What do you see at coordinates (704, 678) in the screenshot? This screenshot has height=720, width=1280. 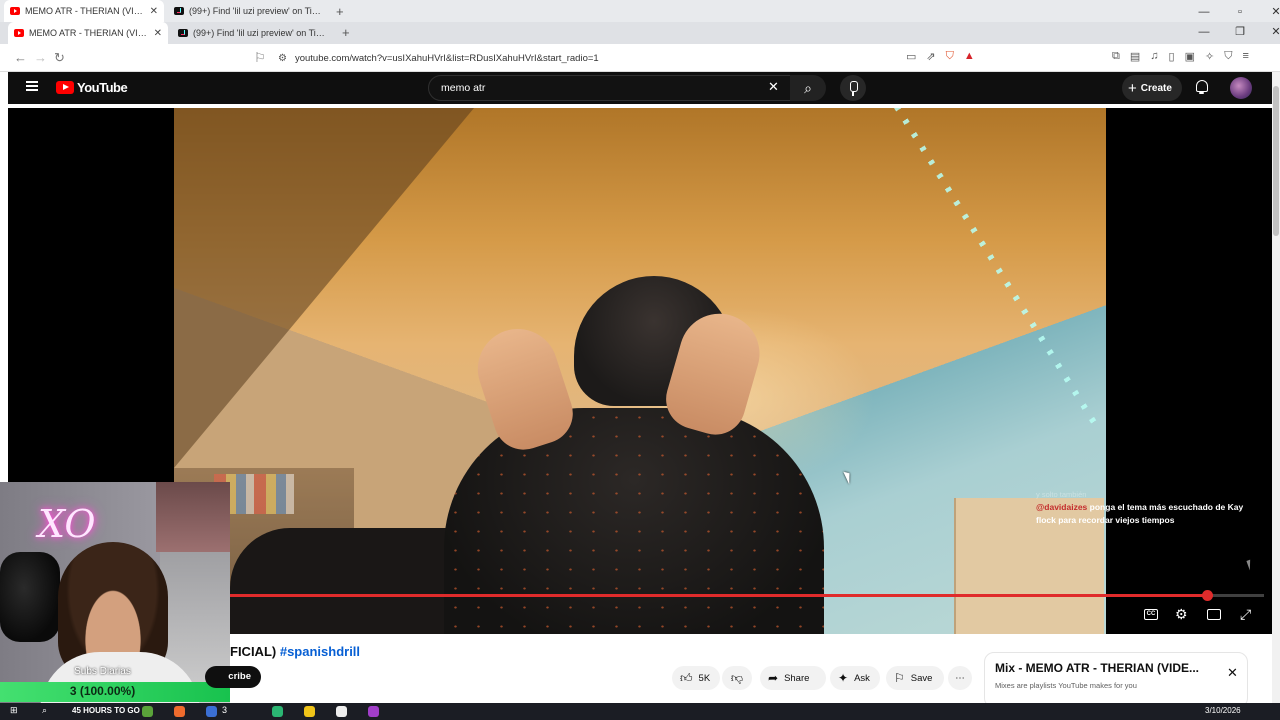 I see `like-count: 5K` at bounding box center [704, 678].